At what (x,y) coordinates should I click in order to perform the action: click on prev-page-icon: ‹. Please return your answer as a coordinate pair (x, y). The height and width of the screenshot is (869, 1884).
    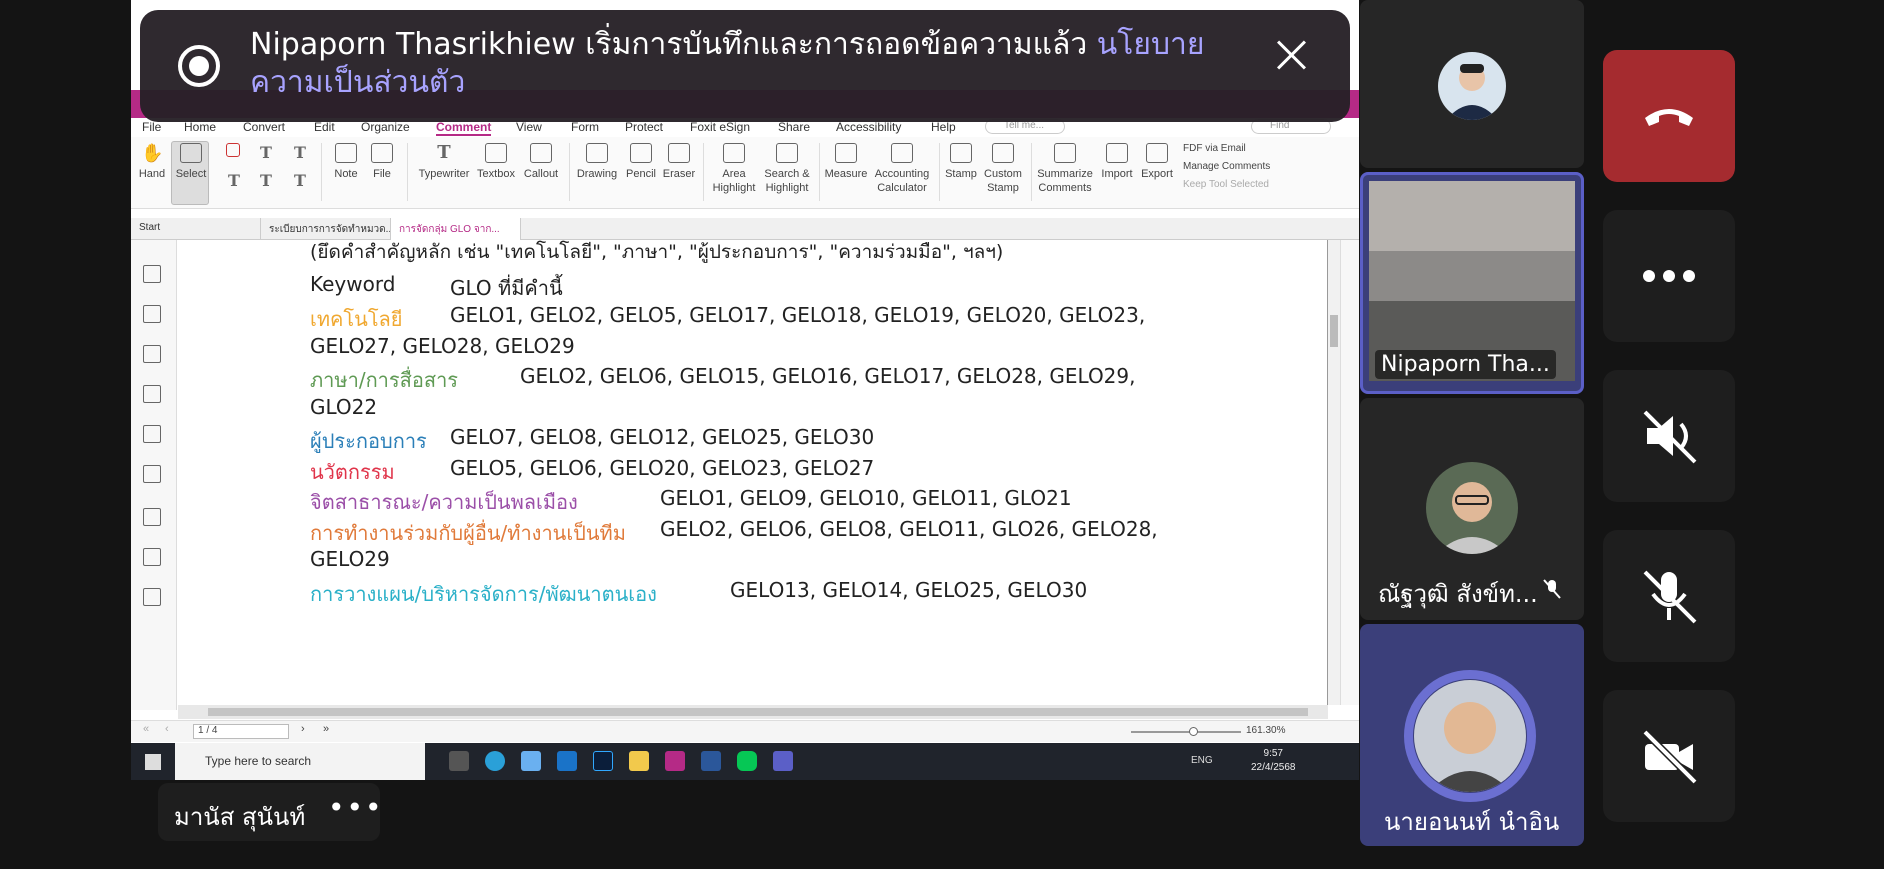
    Looking at the image, I should click on (167, 729).